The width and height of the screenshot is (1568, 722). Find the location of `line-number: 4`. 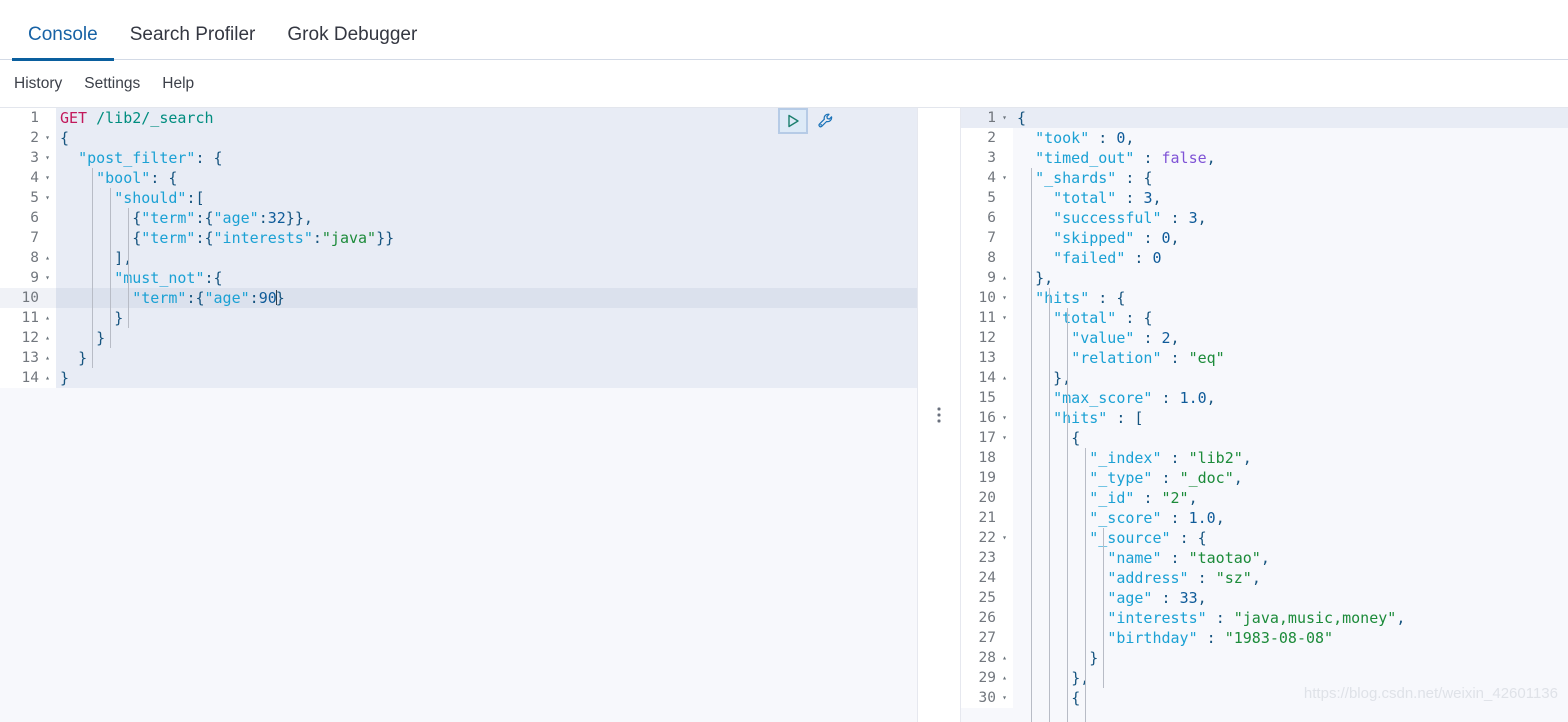

line-number: 4 is located at coordinates (34, 178).